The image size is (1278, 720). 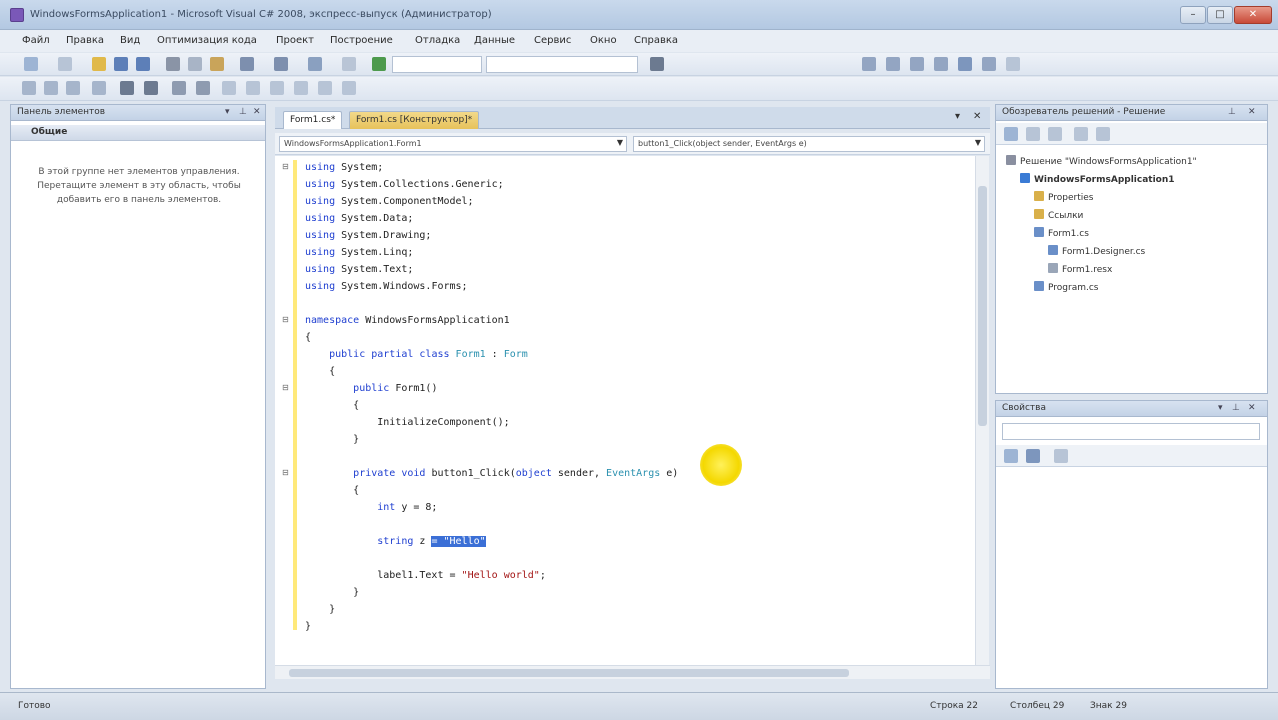 I want to click on find-in-files-icon, so click(x=657, y=64).